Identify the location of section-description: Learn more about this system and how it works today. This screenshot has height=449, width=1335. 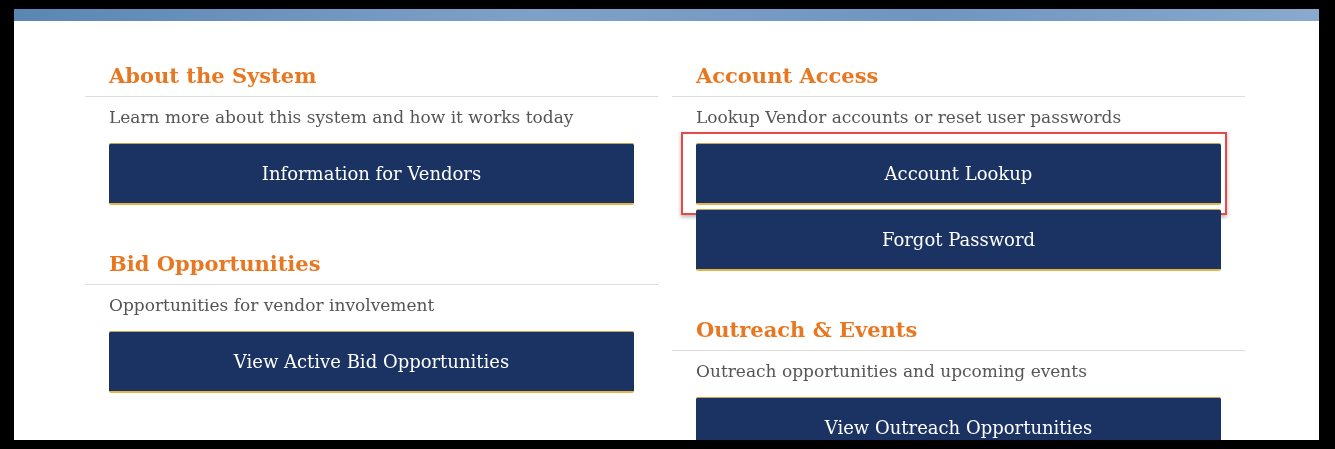
(341, 117).